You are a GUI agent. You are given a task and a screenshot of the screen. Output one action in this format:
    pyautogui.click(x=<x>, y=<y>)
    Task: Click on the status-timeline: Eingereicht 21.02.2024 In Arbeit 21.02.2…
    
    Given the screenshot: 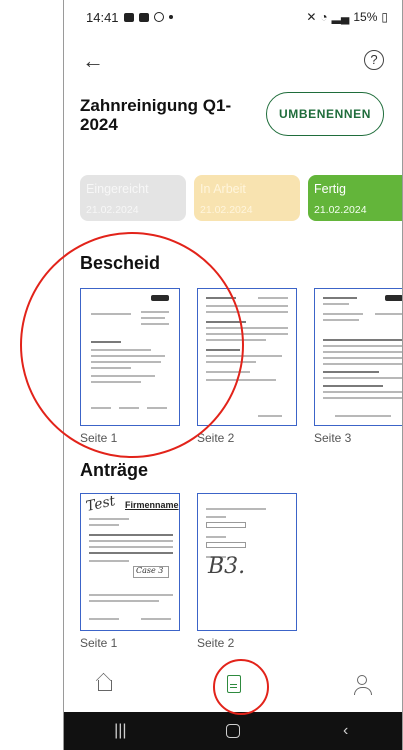 What is the action you would take?
    pyautogui.click(x=241, y=198)
    